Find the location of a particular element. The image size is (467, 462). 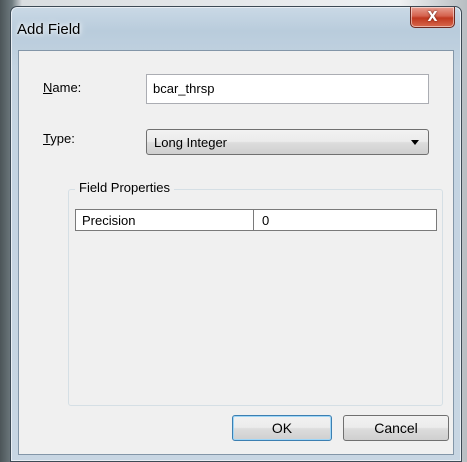

cancel-button: Cancel is located at coordinates (396, 428).